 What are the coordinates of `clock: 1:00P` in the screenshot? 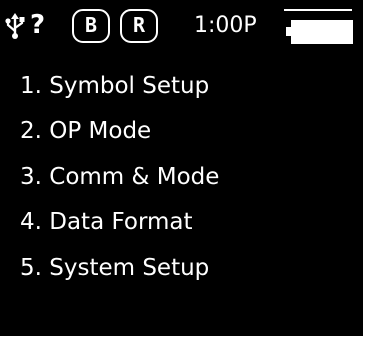 It's located at (225, 25).